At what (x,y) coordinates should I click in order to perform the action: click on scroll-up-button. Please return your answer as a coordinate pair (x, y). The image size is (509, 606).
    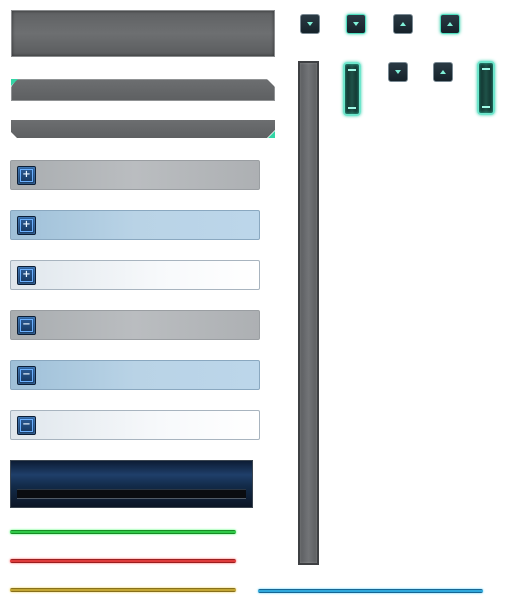
    Looking at the image, I should click on (403, 24).